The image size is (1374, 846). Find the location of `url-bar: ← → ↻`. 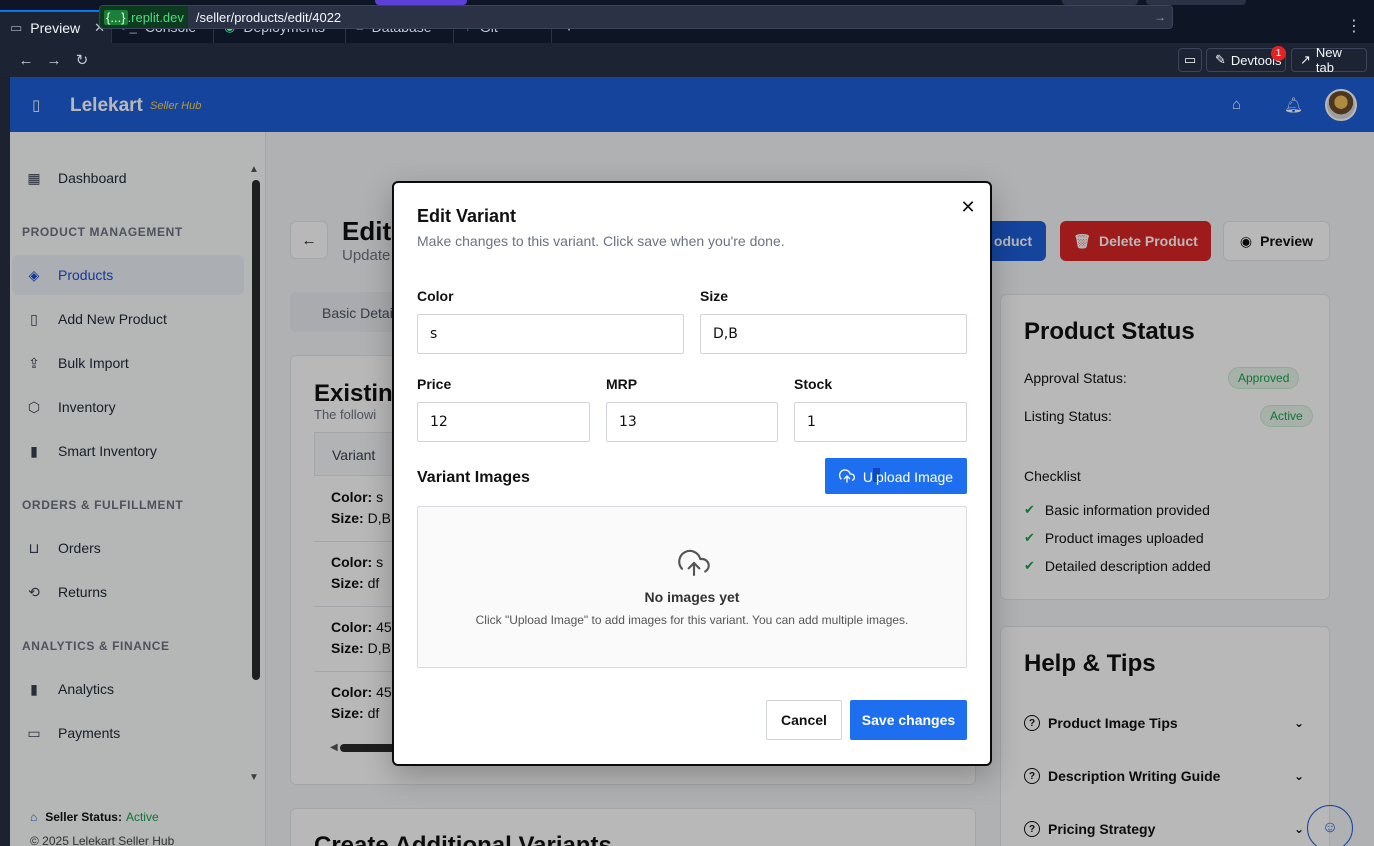

url-bar: ← → ↻ is located at coordinates (687, 60).